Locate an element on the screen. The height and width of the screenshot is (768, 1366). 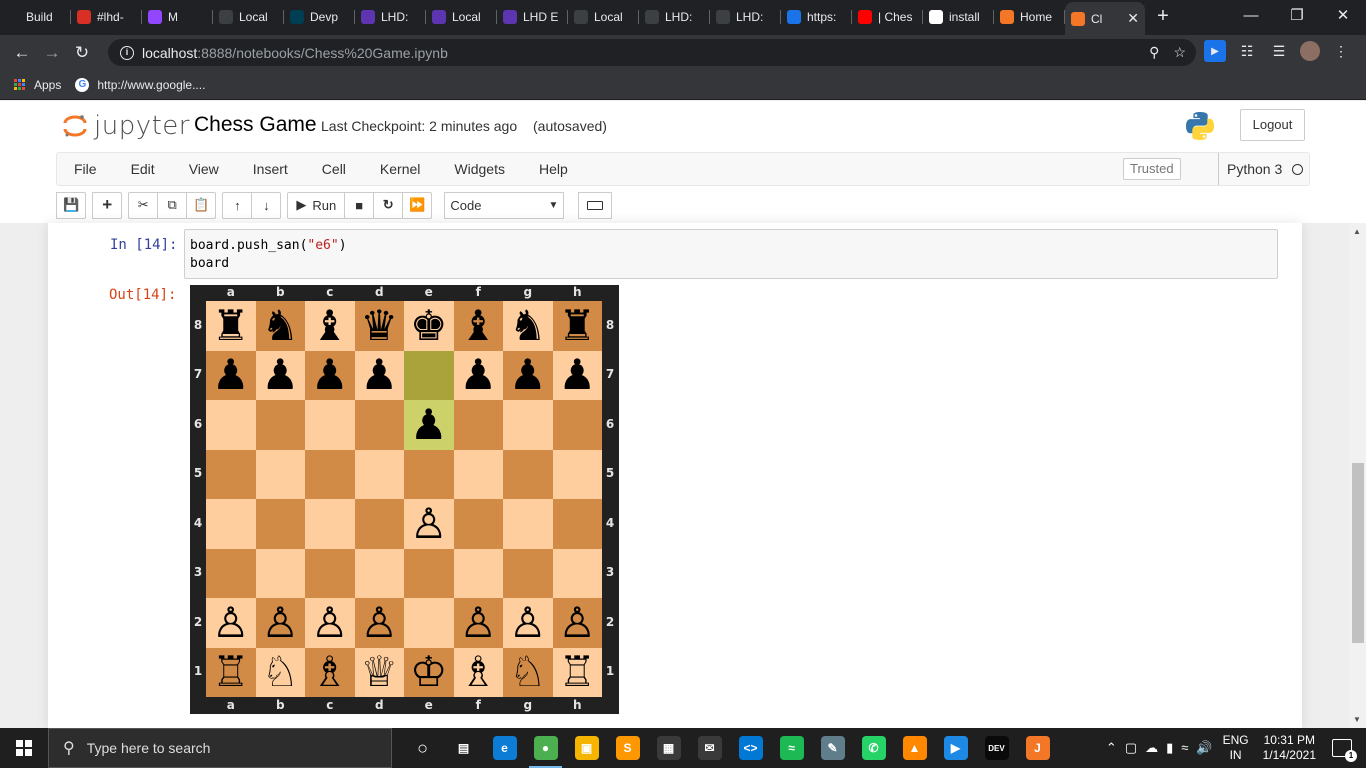
clock: 10:31 PM 1/14/2021 is located at coordinates (1289, 748).